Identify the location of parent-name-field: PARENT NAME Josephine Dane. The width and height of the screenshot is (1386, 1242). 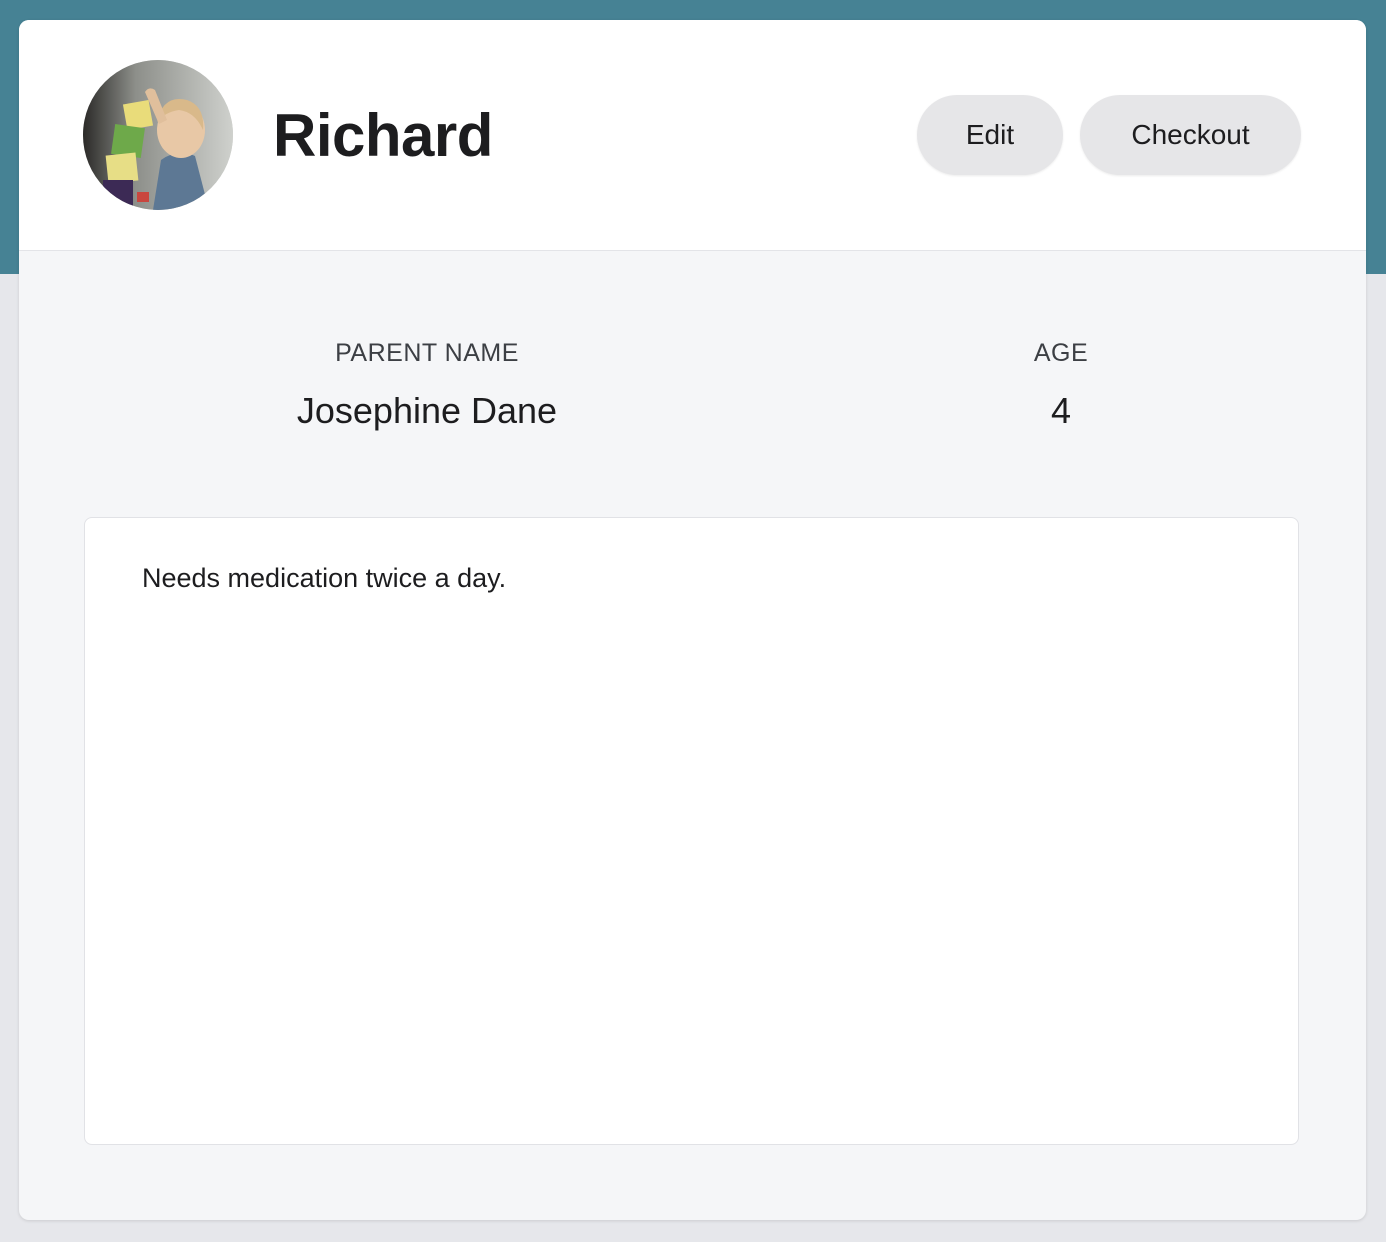
(427, 385).